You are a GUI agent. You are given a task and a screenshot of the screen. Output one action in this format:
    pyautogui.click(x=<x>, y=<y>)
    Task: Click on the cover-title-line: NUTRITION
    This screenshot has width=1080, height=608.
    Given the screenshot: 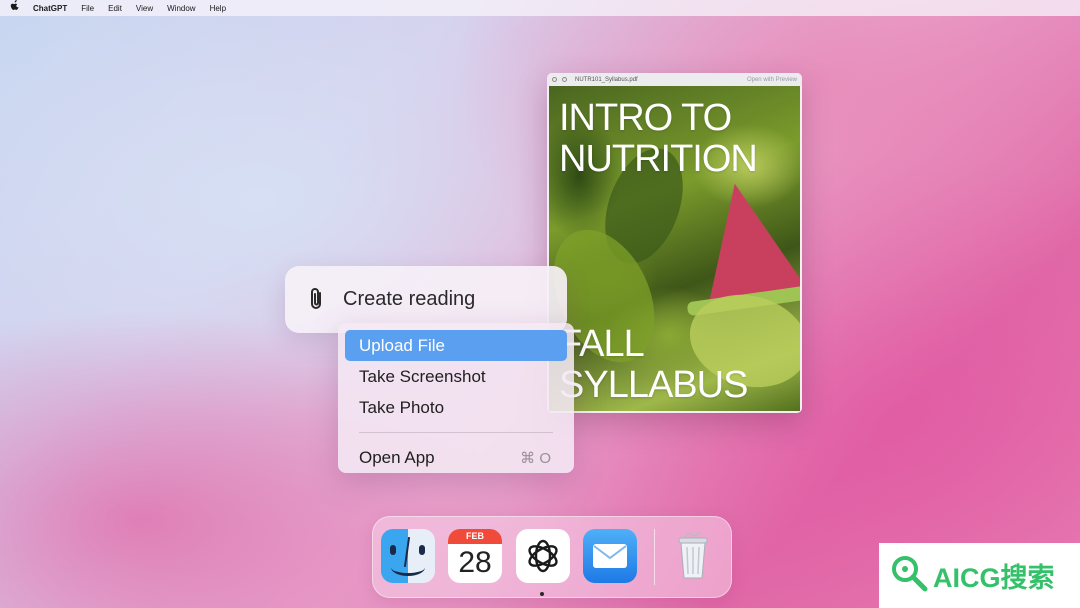 What is the action you would take?
    pyautogui.click(x=658, y=159)
    